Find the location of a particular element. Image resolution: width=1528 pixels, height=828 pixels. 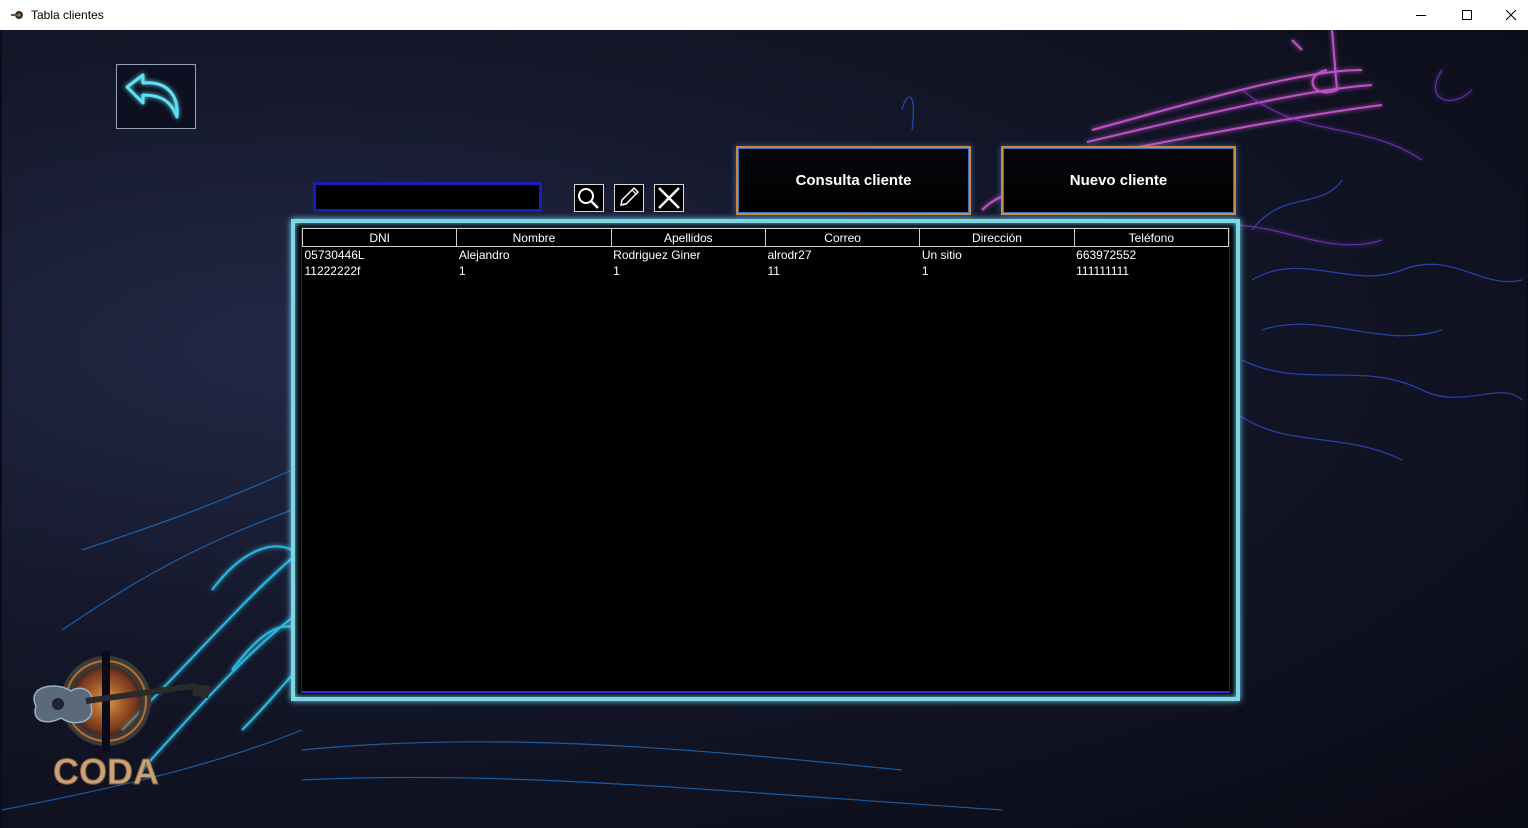

delete-button is located at coordinates (669, 198).